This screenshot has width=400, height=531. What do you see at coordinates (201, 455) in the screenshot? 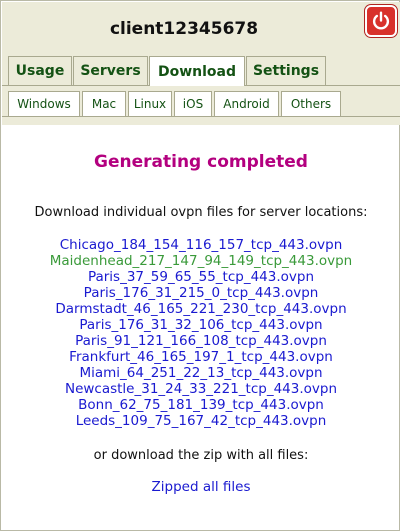
I see `zip-instructions: or download the zip with all files:` at bounding box center [201, 455].